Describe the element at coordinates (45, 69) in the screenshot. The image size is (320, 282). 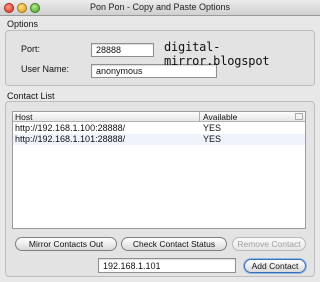
I see `username-label: User Name:` at that location.